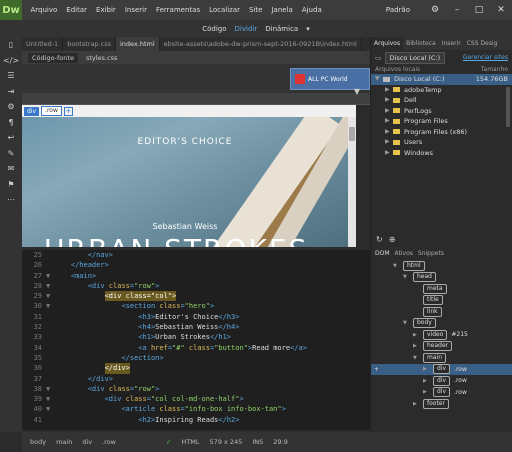  I want to click on view-live-button: Dinâmica, so click(281, 29).